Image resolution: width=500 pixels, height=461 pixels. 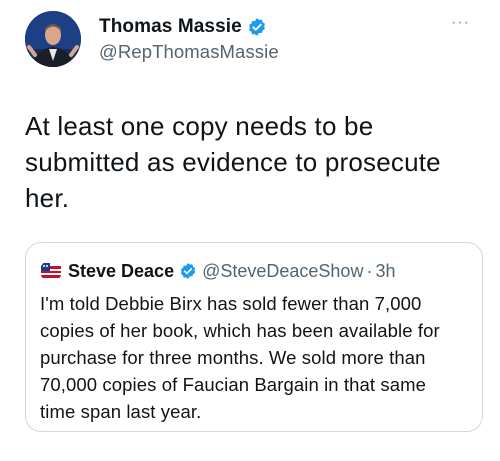 I want to click on quoted-tweet-header: Steve Deace @SteveDeaceShow · 3h, so click(x=217, y=271).